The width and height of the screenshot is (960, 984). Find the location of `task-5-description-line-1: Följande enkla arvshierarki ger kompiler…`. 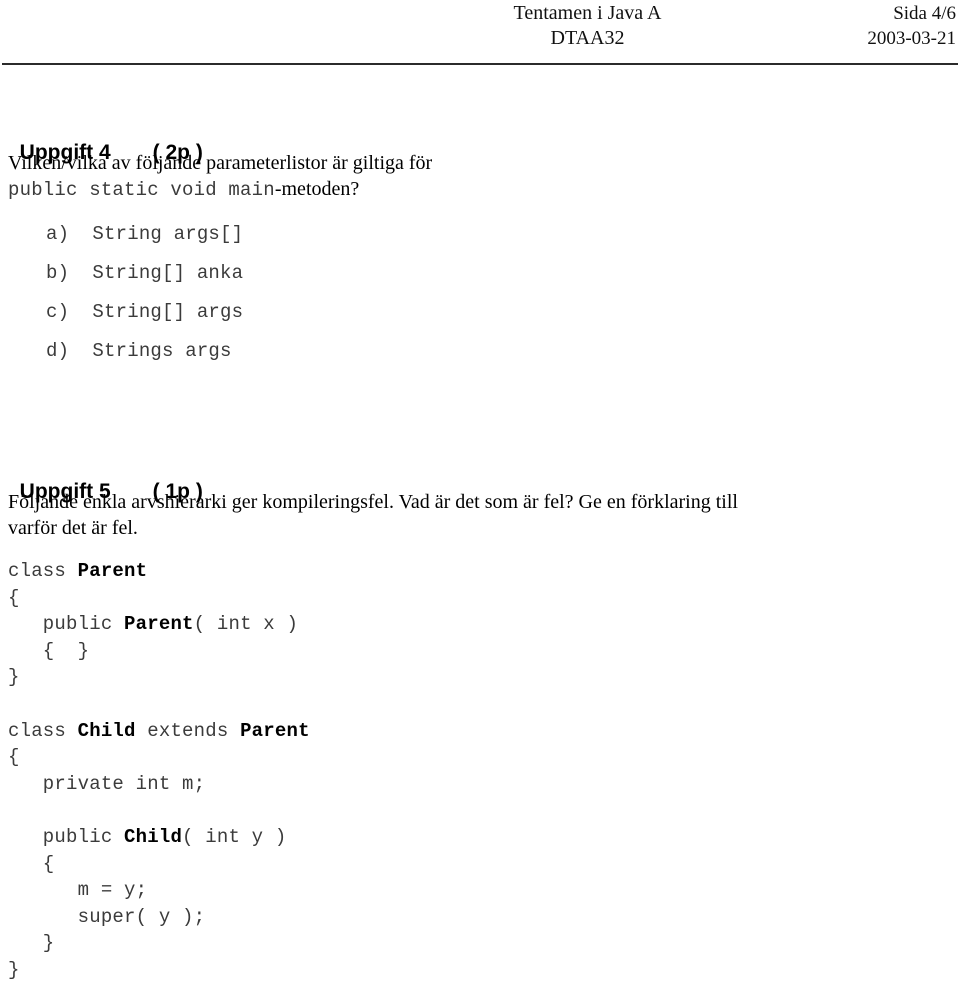

task-5-description-line-1: Följande enkla arvshierarki ger kompiler… is located at coordinates (373, 502).